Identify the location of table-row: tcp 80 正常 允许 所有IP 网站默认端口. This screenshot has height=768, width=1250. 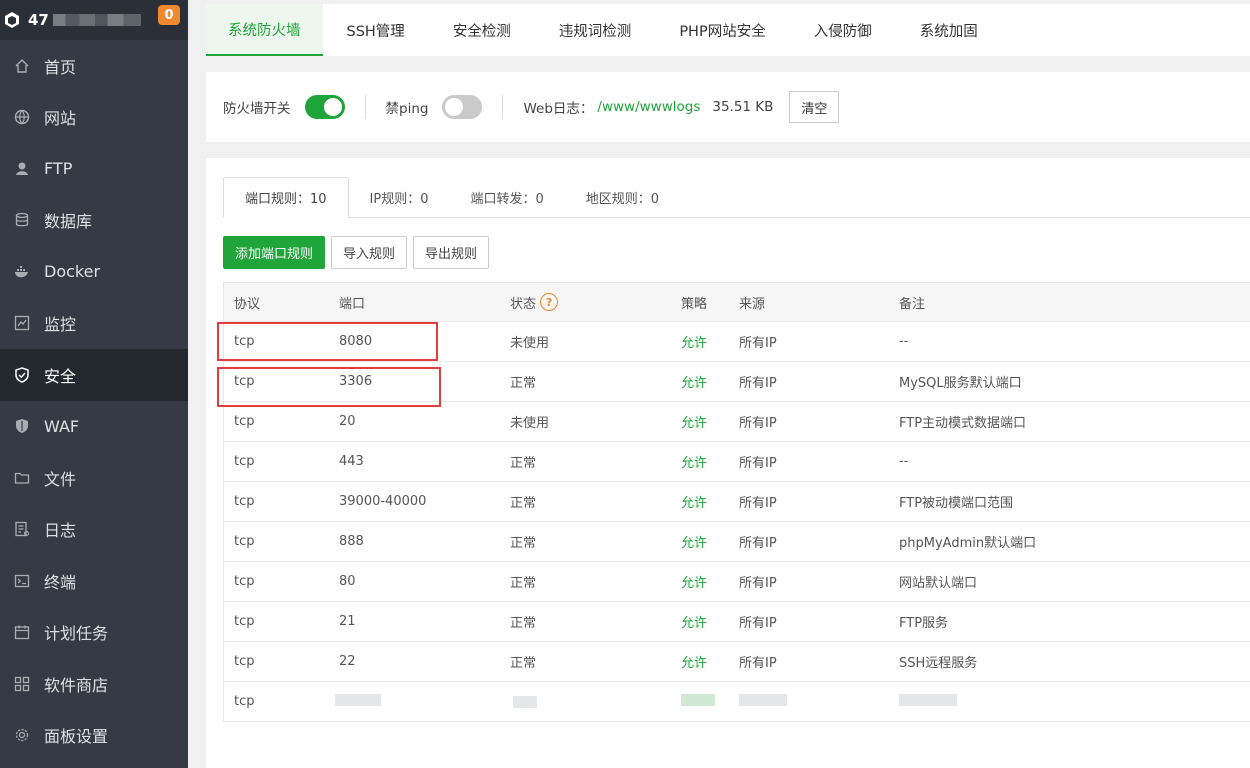
(737, 581).